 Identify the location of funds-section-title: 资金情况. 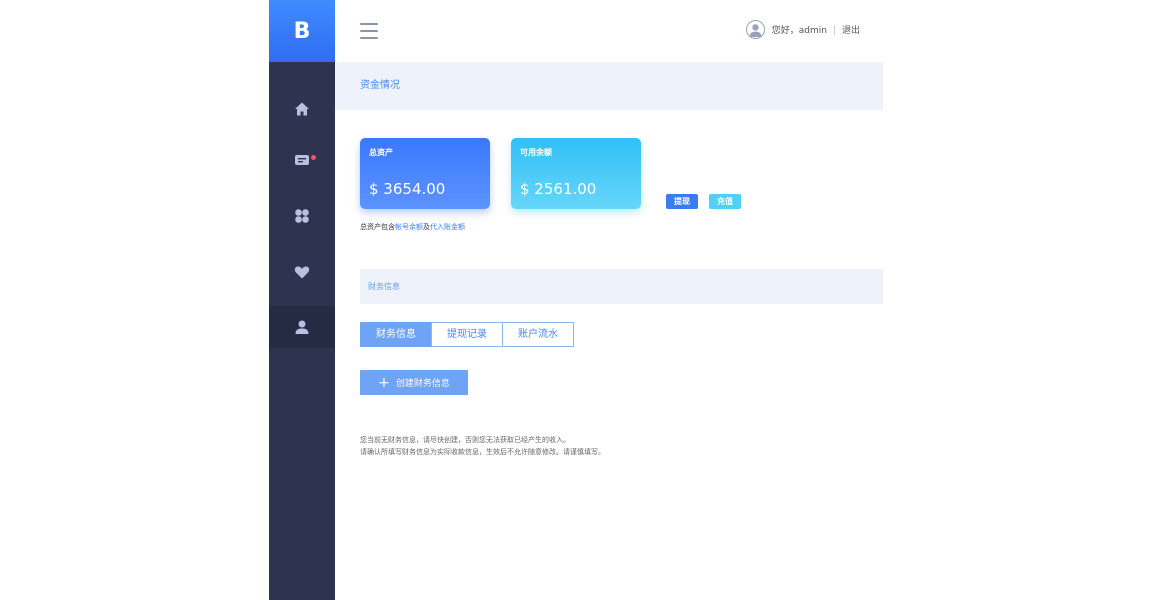
(609, 86).